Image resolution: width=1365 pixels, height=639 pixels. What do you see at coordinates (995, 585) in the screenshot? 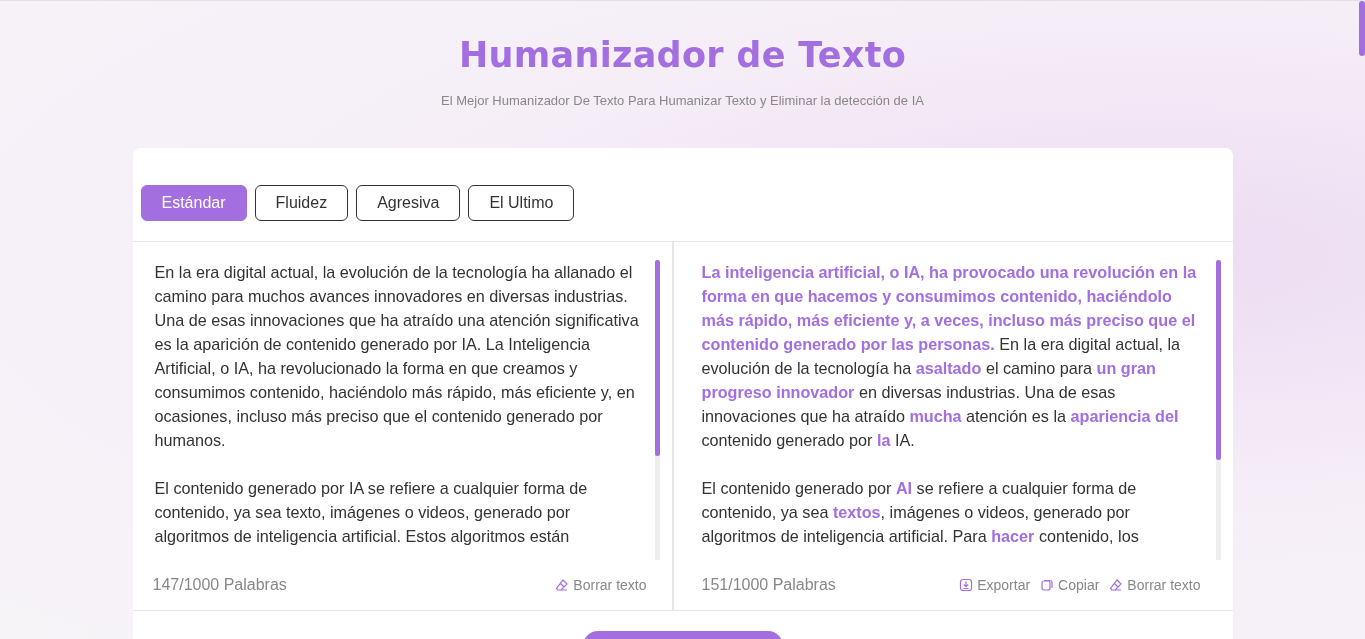
I see `action-link: Exportar` at bounding box center [995, 585].